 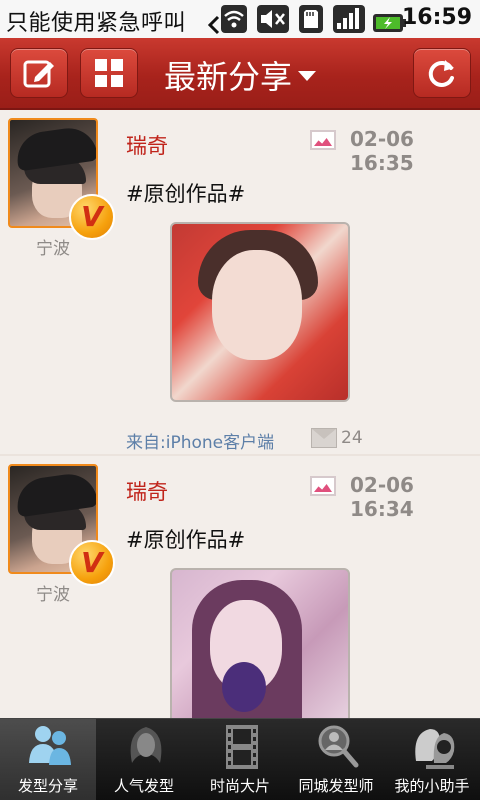 I want to click on bottom-tab-bar: 发型分享 人气发型 时尚大片 同城发型师 我的小助手, so click(x=240, y=759).